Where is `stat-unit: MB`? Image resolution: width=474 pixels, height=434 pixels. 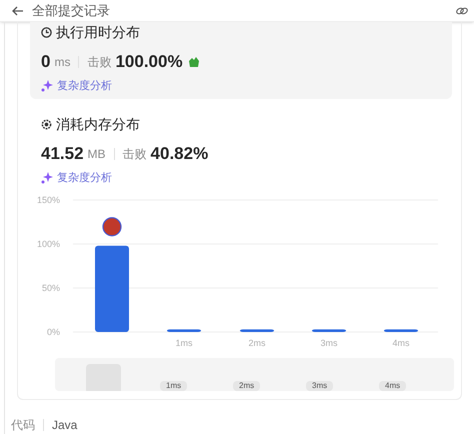 stat-unit: MB is located at coordinates (97, 154).